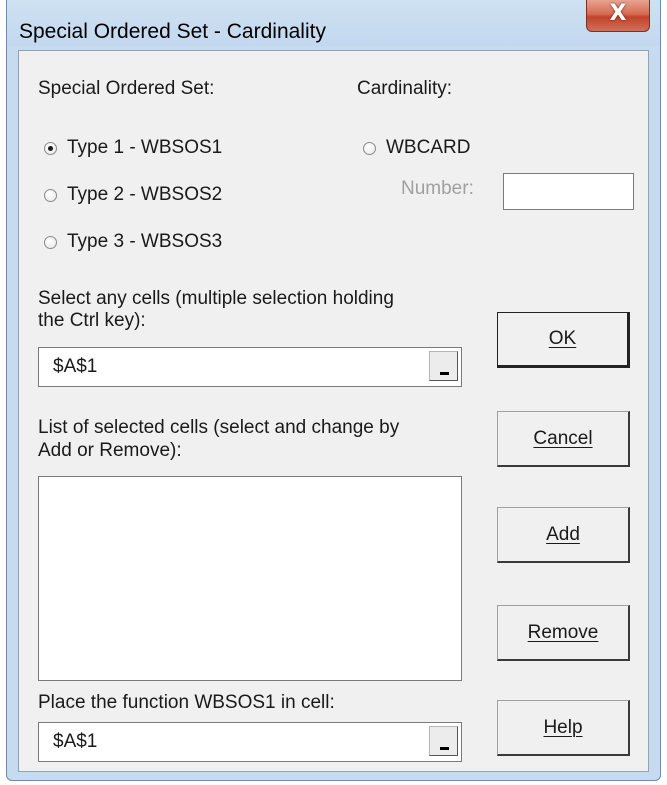  What do you see at coordinates (186, 702) in the screenshot?
I see `place-function-label: Place the function WBSOS1 in cell:` at bounding box center [186, 702].